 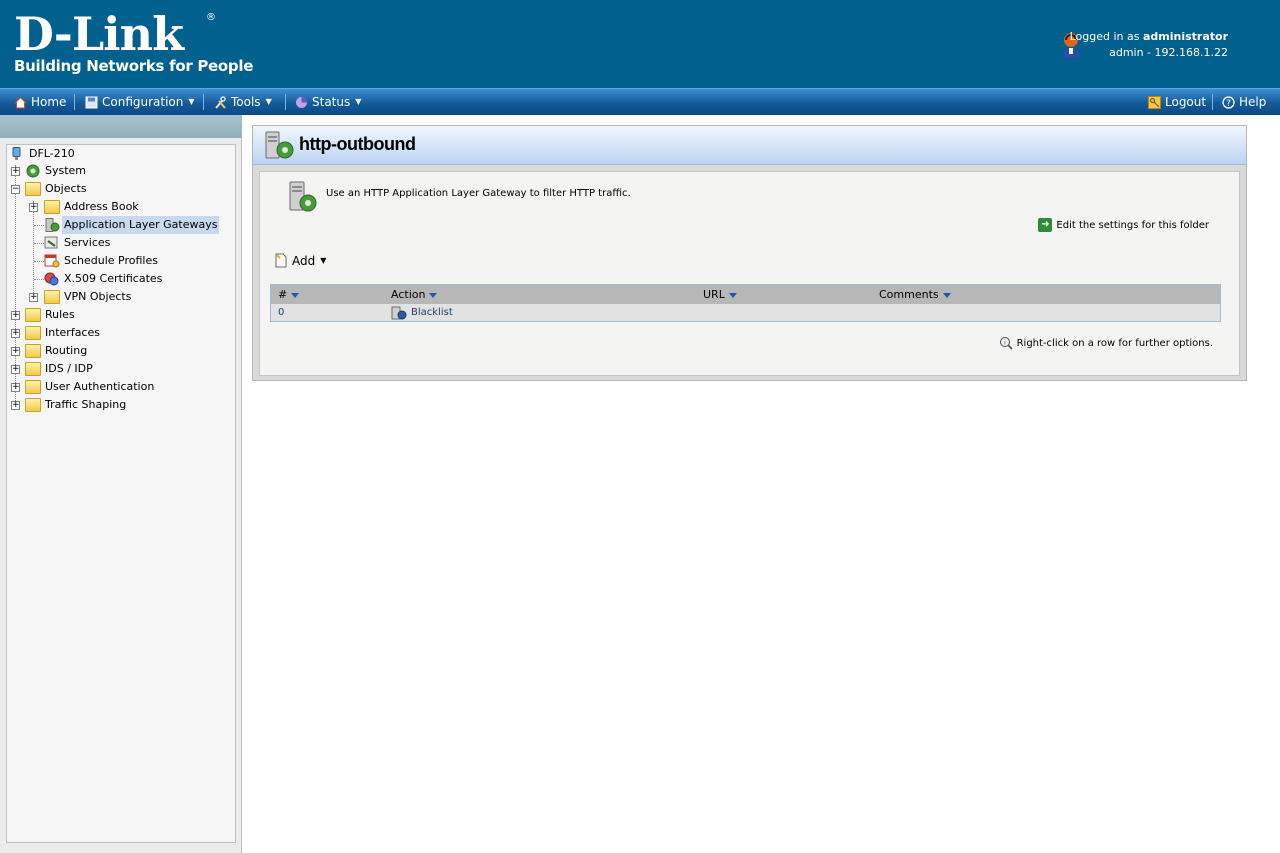 I want to click on tree-expand-vpn-objects: +, so click(x=33, y=297).